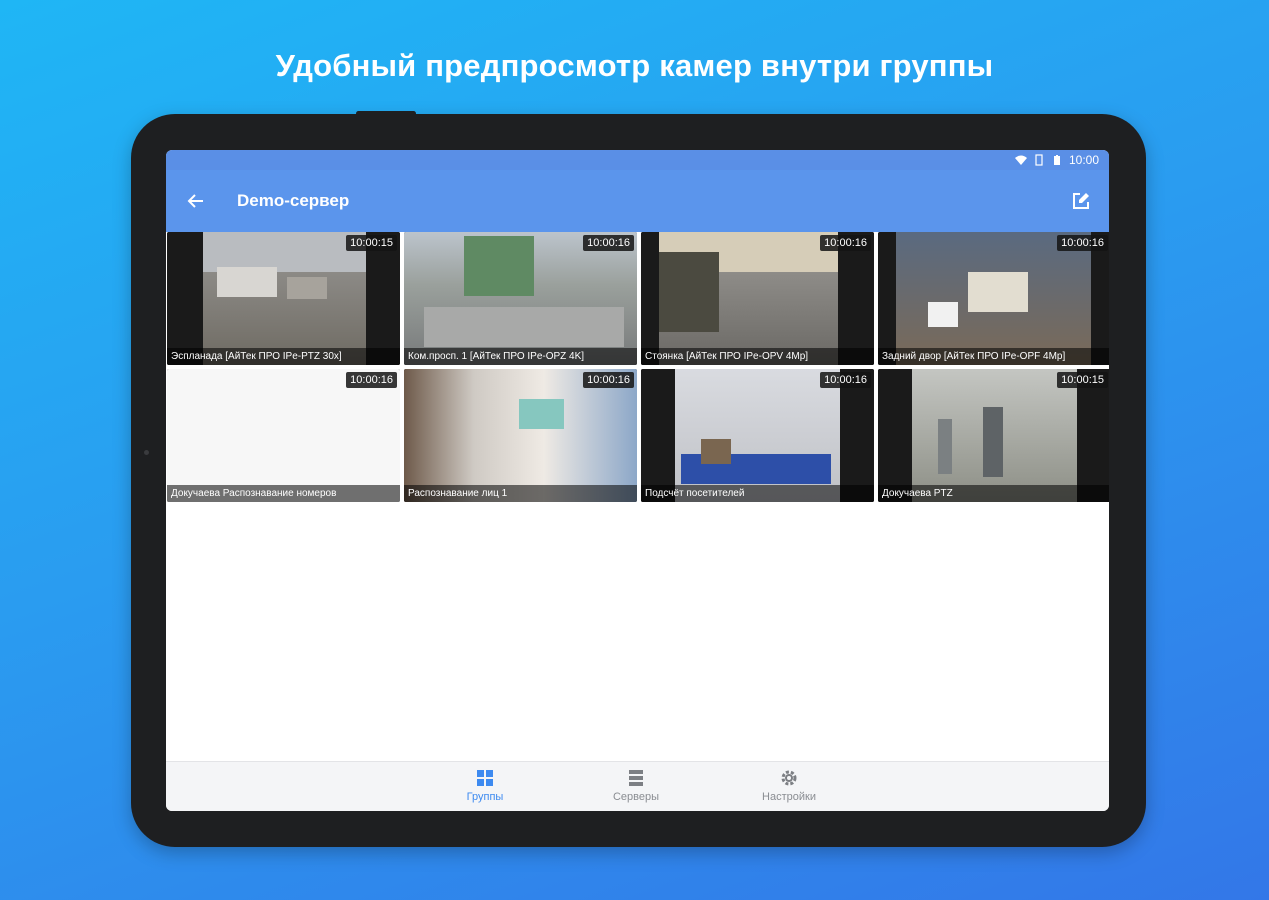  I want to click on status-time: 10:00, so click(1083, 160).